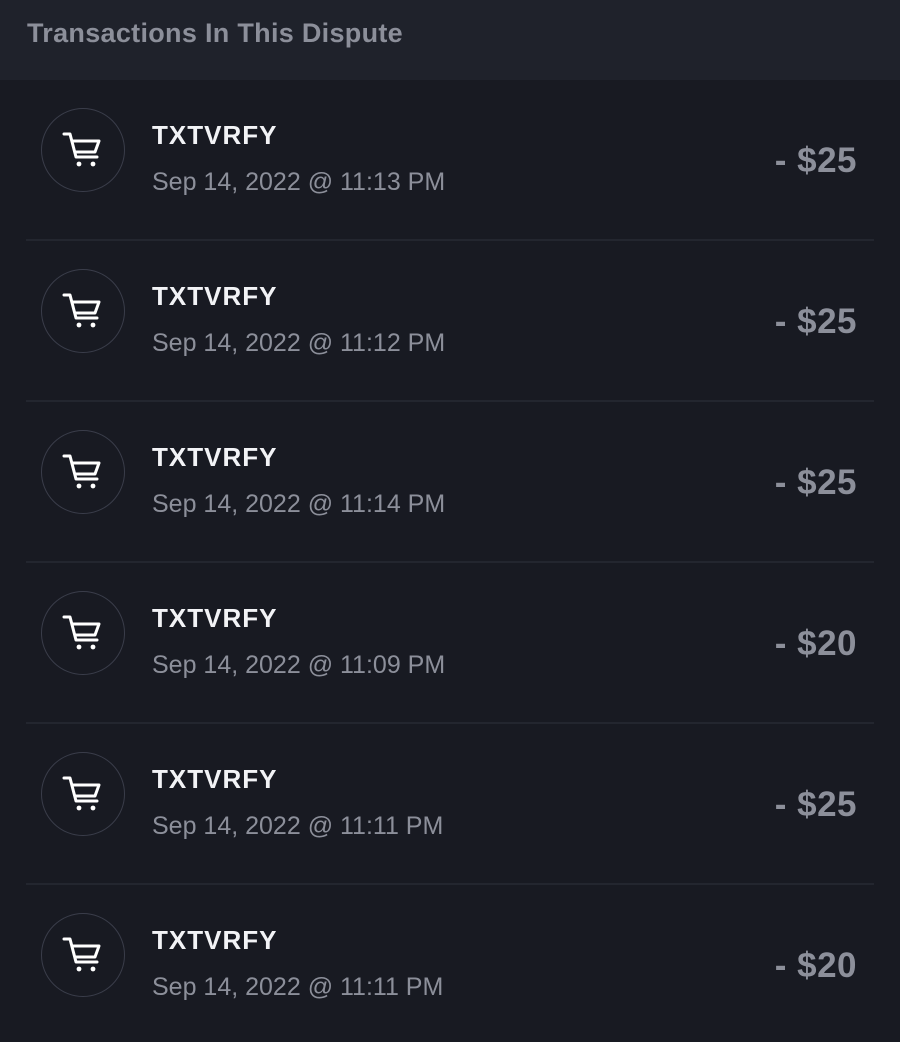 The width and height of the screenshot is (900, 1042). What do you see at coordinates (299, 665) in the screenshot?
I see `transaction-datetime: Sep 14, 2022 @ 11:09 PM` at bounding box center [299, 665].